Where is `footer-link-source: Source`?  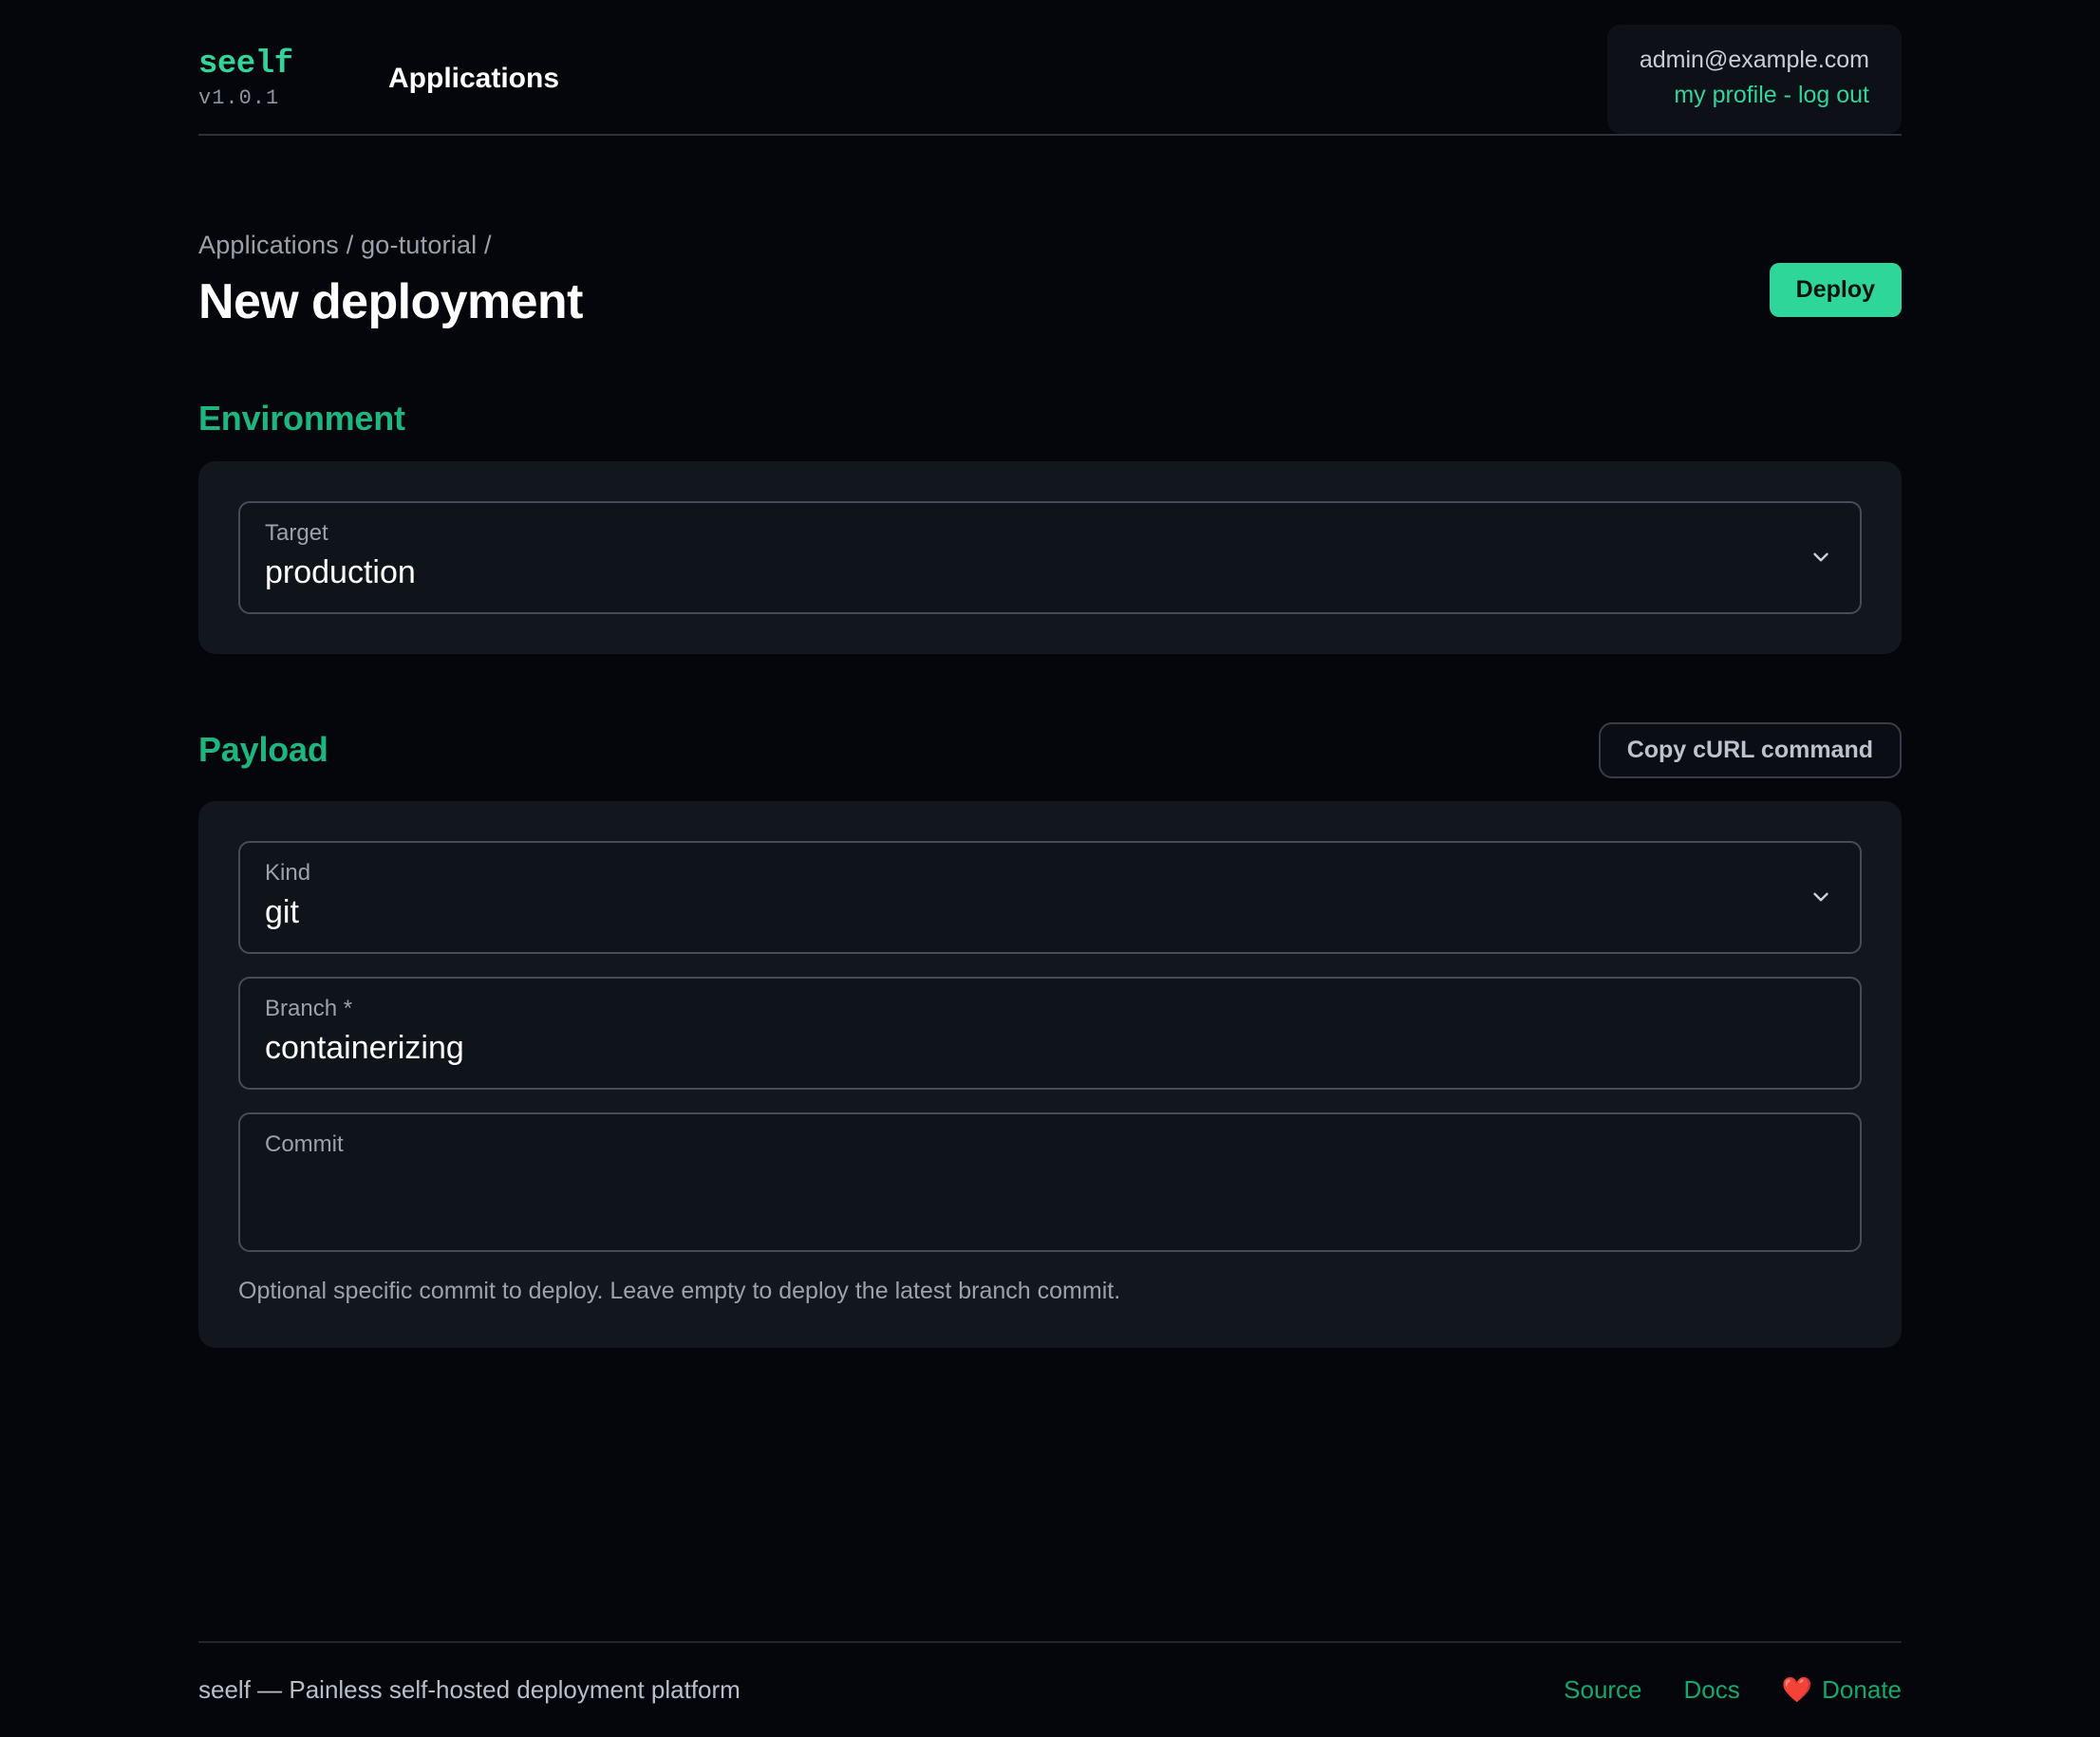
footer-link-source: Source is located at coordinates (1602, 1690).